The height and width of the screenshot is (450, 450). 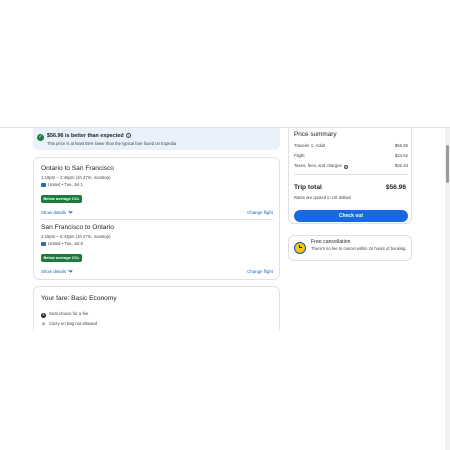 I want to click on cancellation-title: Free cancellation, so click(x=331, y=242).